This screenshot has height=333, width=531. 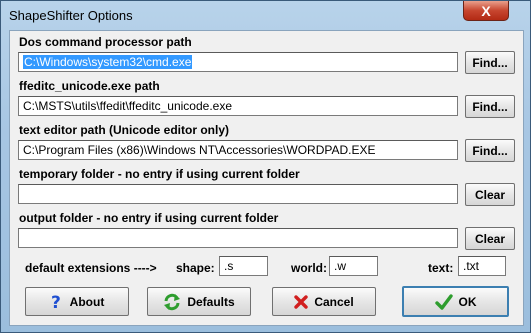 I want to click on shape-ext-input: .s, so click(x=243, y=266).